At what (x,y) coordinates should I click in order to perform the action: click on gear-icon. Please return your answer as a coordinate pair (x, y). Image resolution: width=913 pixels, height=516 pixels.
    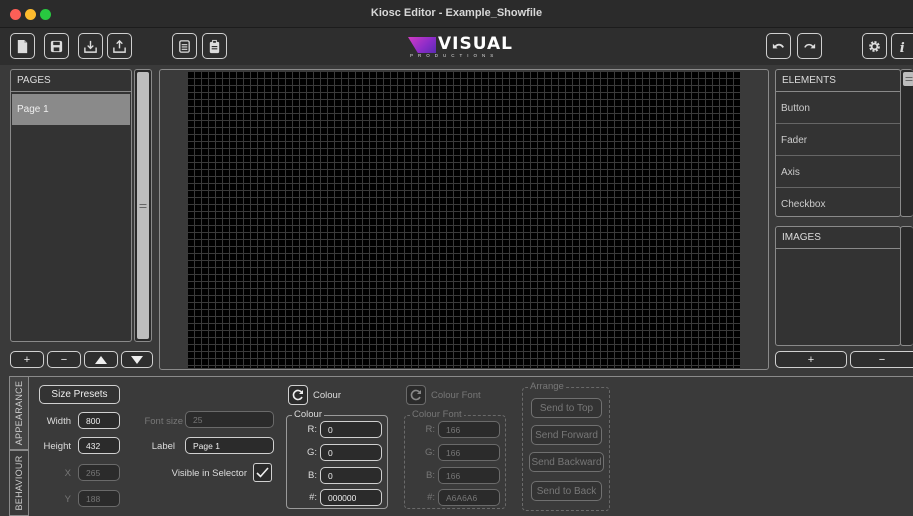
    Looking at the image, I should click on (874, 46).